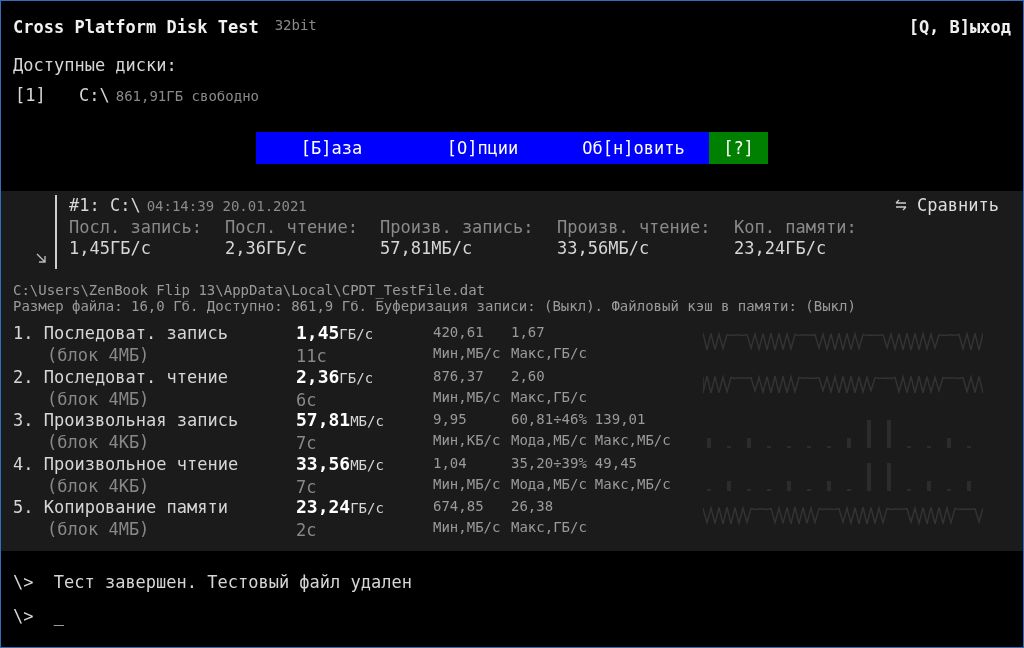  What do you see at coordinates (634, 227) in the screenshot?
I see `summary-label: Произв. чтение:` at bounding box center [634, 227].